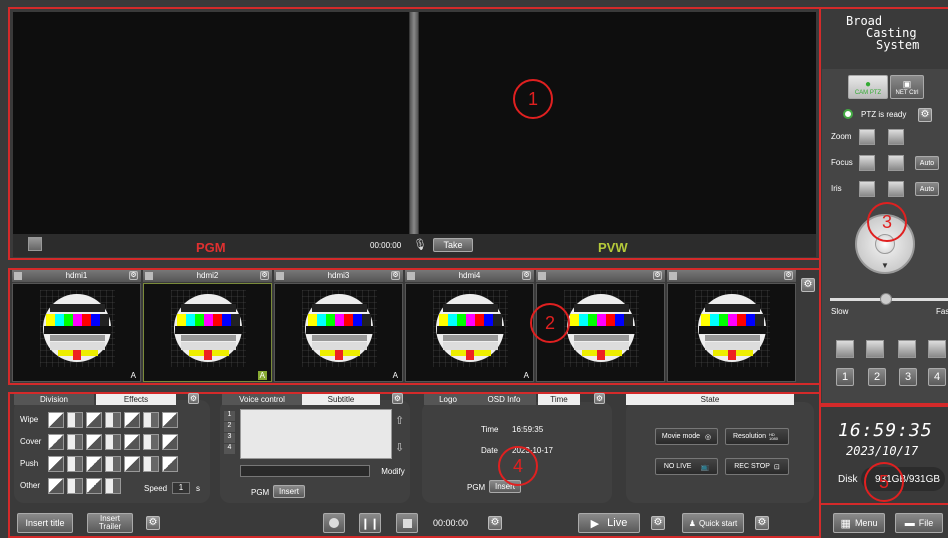 This screenshot has width=948, height=538. Describe the element at coordinates (56, 442) in the screenshot. I see `transition-cover-1-button` at that location.